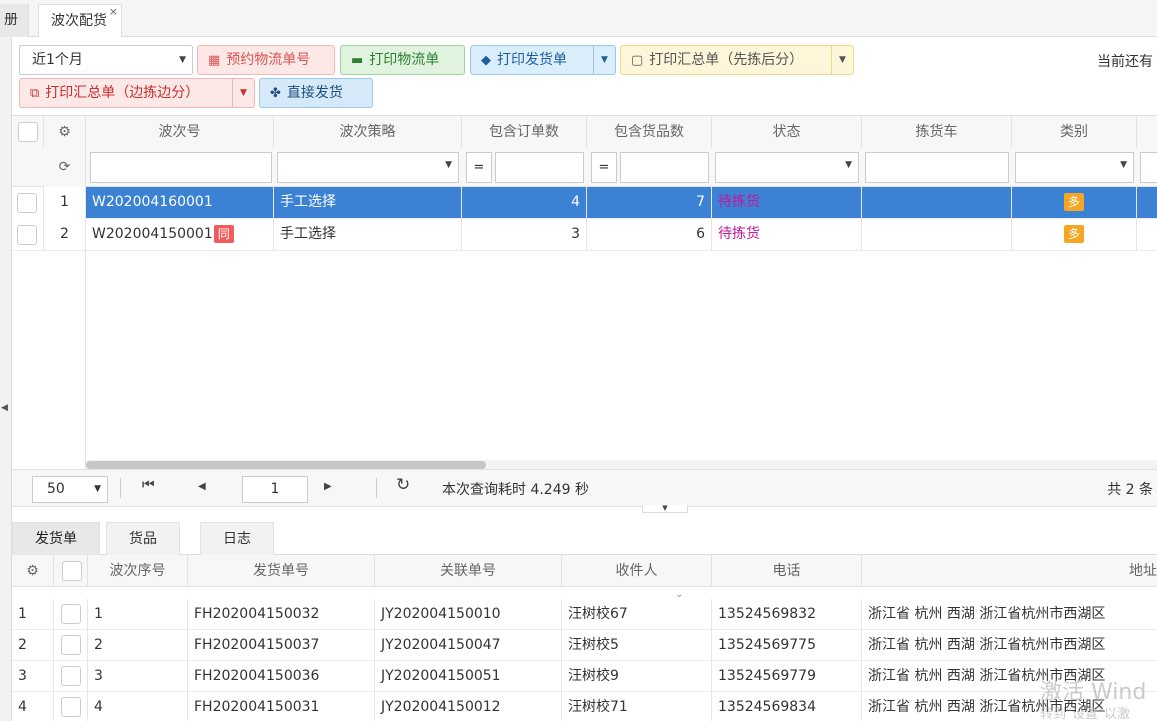 The image size is (1157, 721). What do you see at coordinates (180, 132) in the screenshot?
I see `header-wave-no: 波次号` at bounding box center [180, 132].